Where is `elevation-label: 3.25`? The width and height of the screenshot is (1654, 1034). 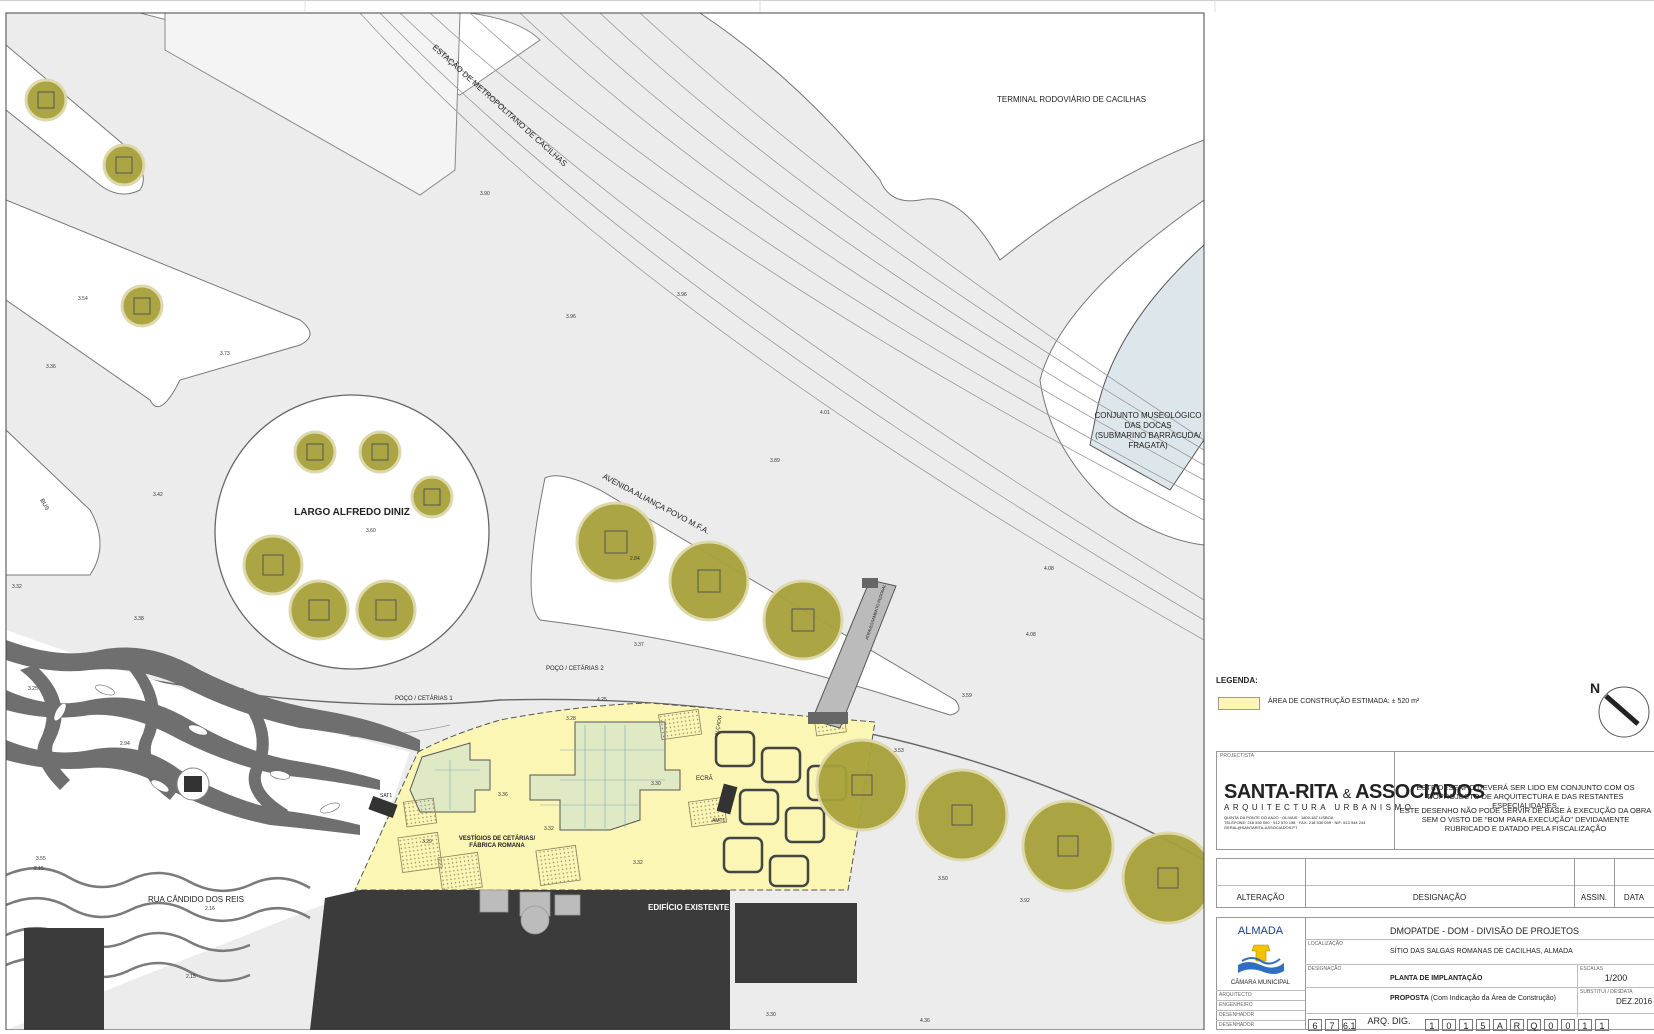
elevation-label: 3.25 is located at coordinates (33, 689).